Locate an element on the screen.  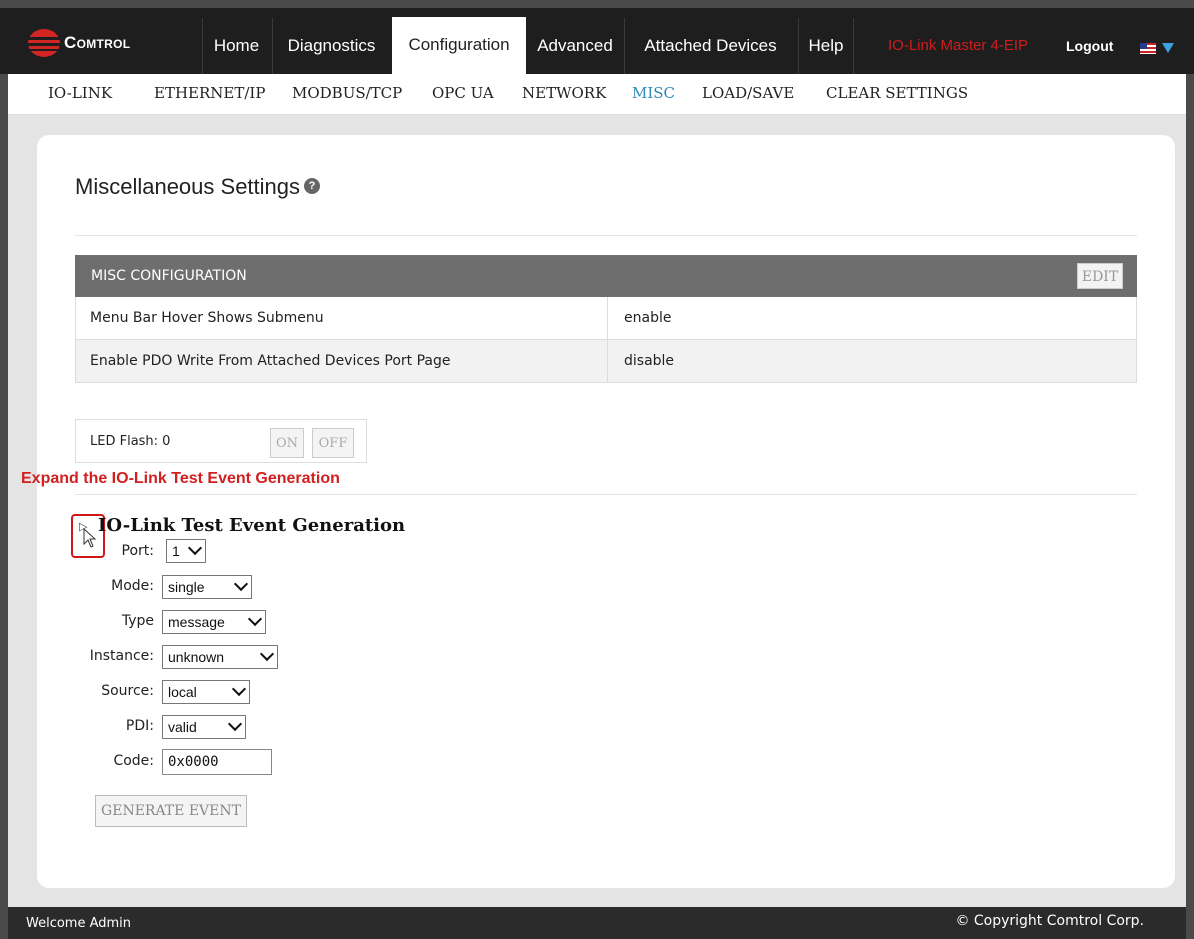
annotation-text: Expand the IO-Link Test Event Generation is located at coordinates (180, 478).